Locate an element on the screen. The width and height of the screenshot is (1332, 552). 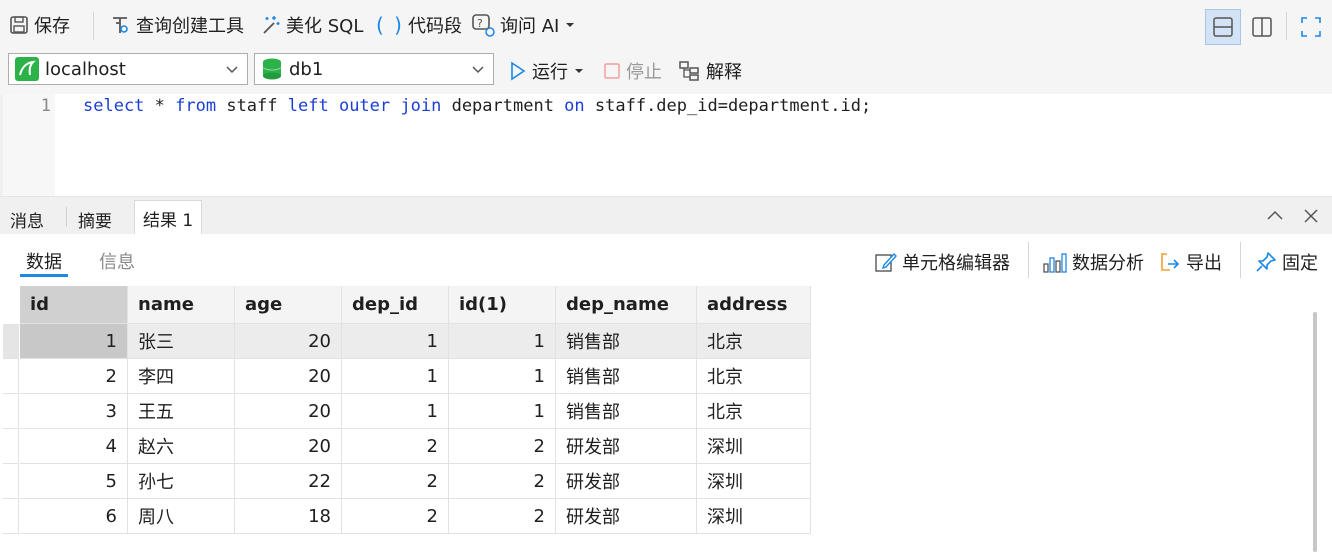
tab-result-1: 结果 1 is located at coordinates (168, 217).